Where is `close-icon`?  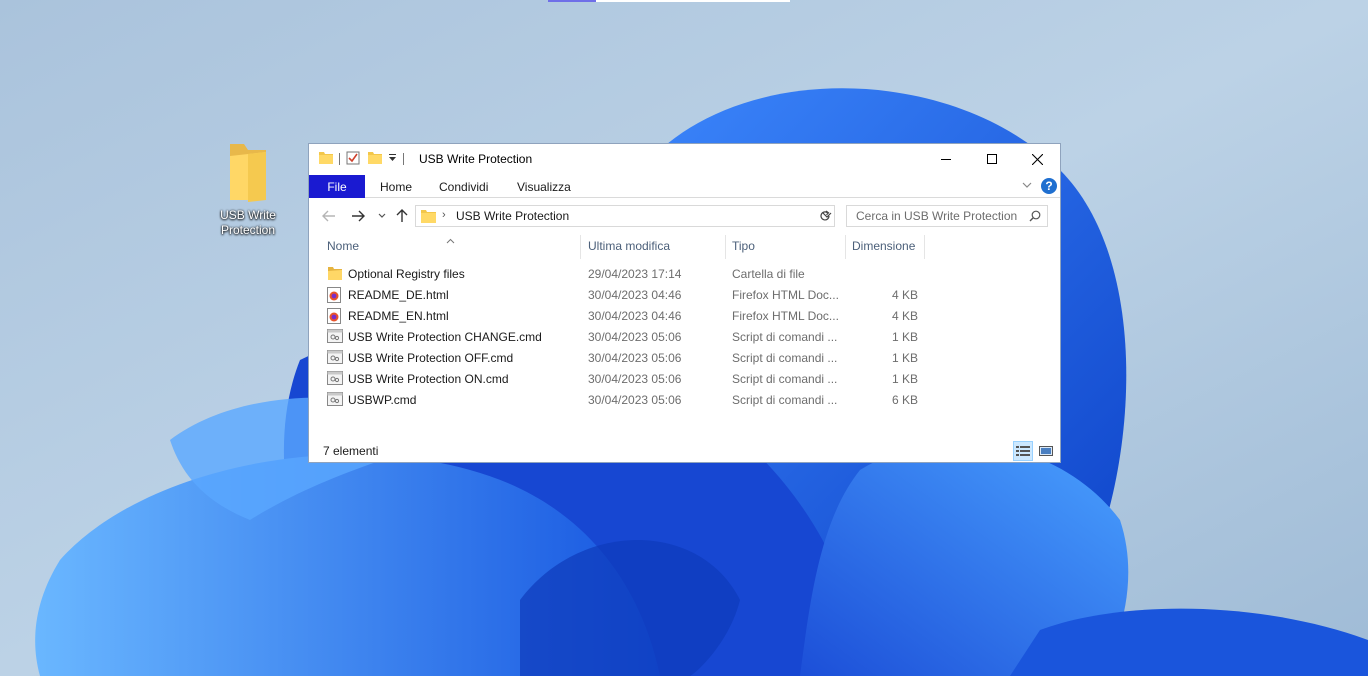
close-icon is located at coordinates (1037, 159).